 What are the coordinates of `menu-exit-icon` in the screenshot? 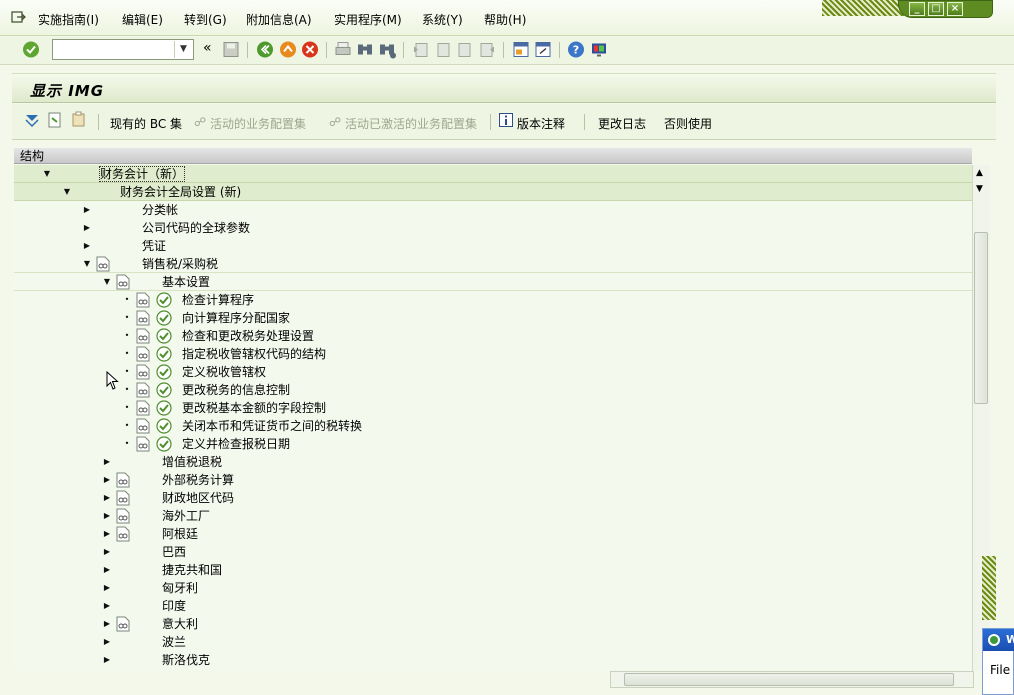 It's located at (18, 17).